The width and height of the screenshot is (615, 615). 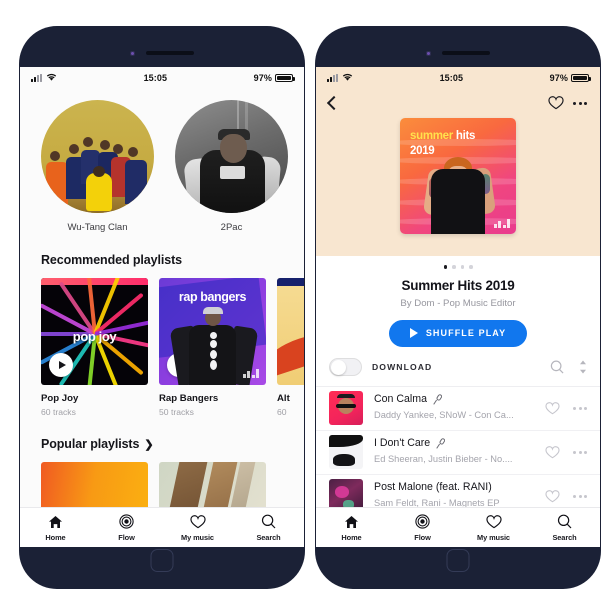 I want to click on bottom-tab-bar-left: Home Flow My music Search, so click(x=162, y=527).